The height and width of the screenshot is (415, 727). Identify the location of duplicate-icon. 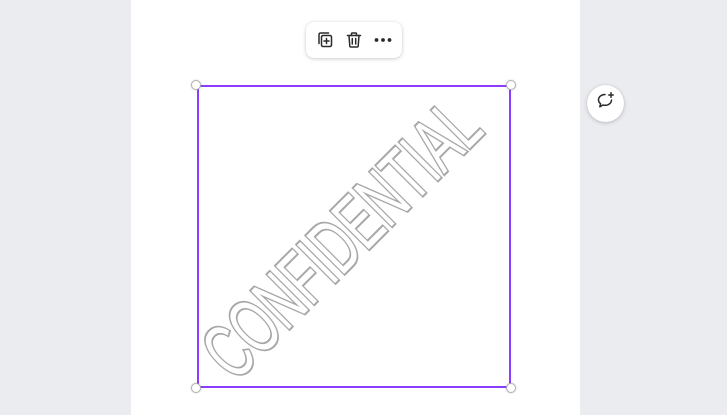
(325, 40).